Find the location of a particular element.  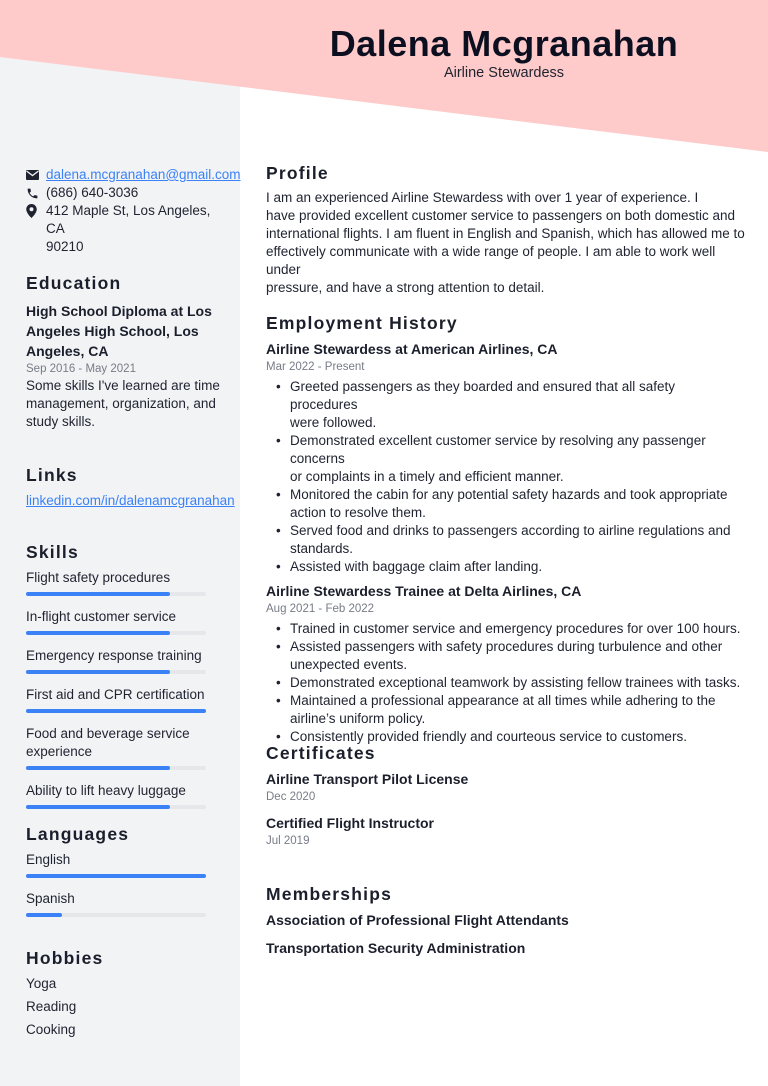

certificate-title: Airline Transport Pilot License is located at coordinates (367, 779).